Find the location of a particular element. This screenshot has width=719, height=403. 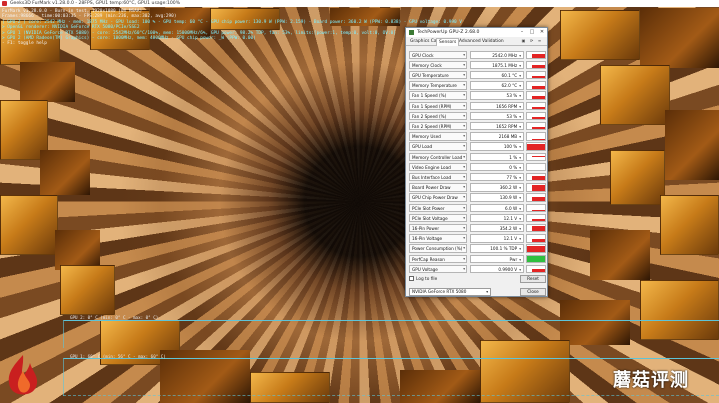

sensor-name-dropdown: 16-Pin Voltage ▾ is located at coordinates (438, 238).